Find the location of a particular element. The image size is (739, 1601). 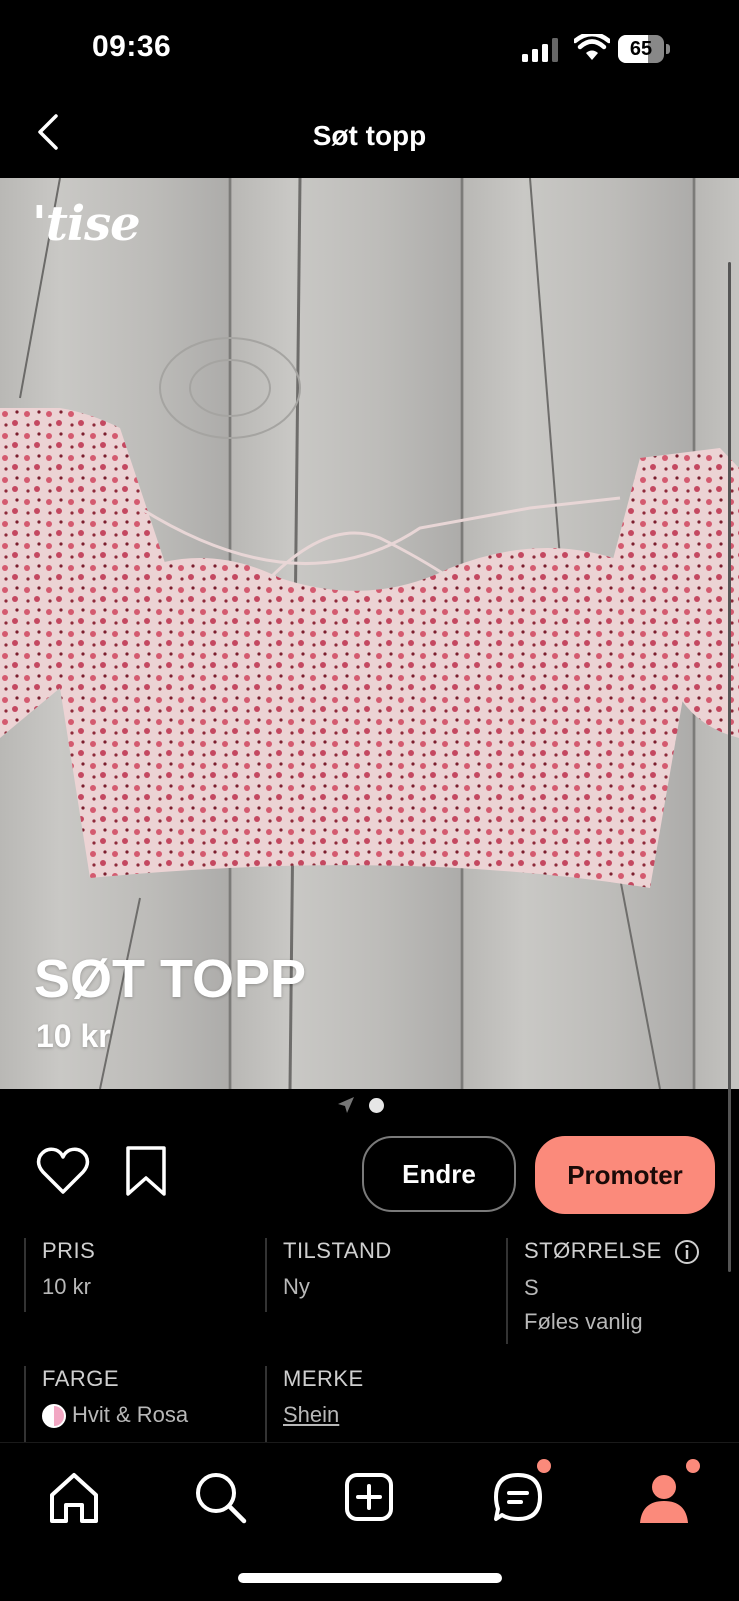

detail-price-label: PRIS is located at coordinates (69, 1250).